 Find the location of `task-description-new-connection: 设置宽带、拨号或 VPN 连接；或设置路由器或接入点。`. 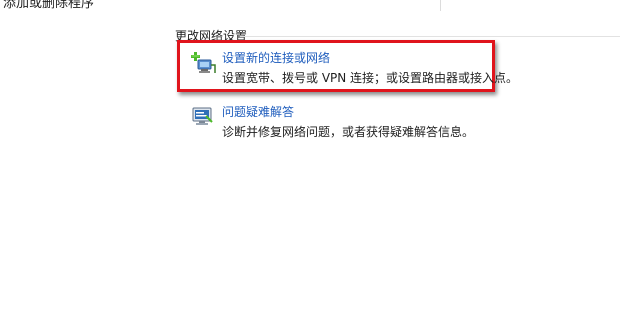

task-description-new-connection: 设置宽带、拨号或 VPN 连接；或设置路由器或接入点。 is located at coordinates (370, 78).